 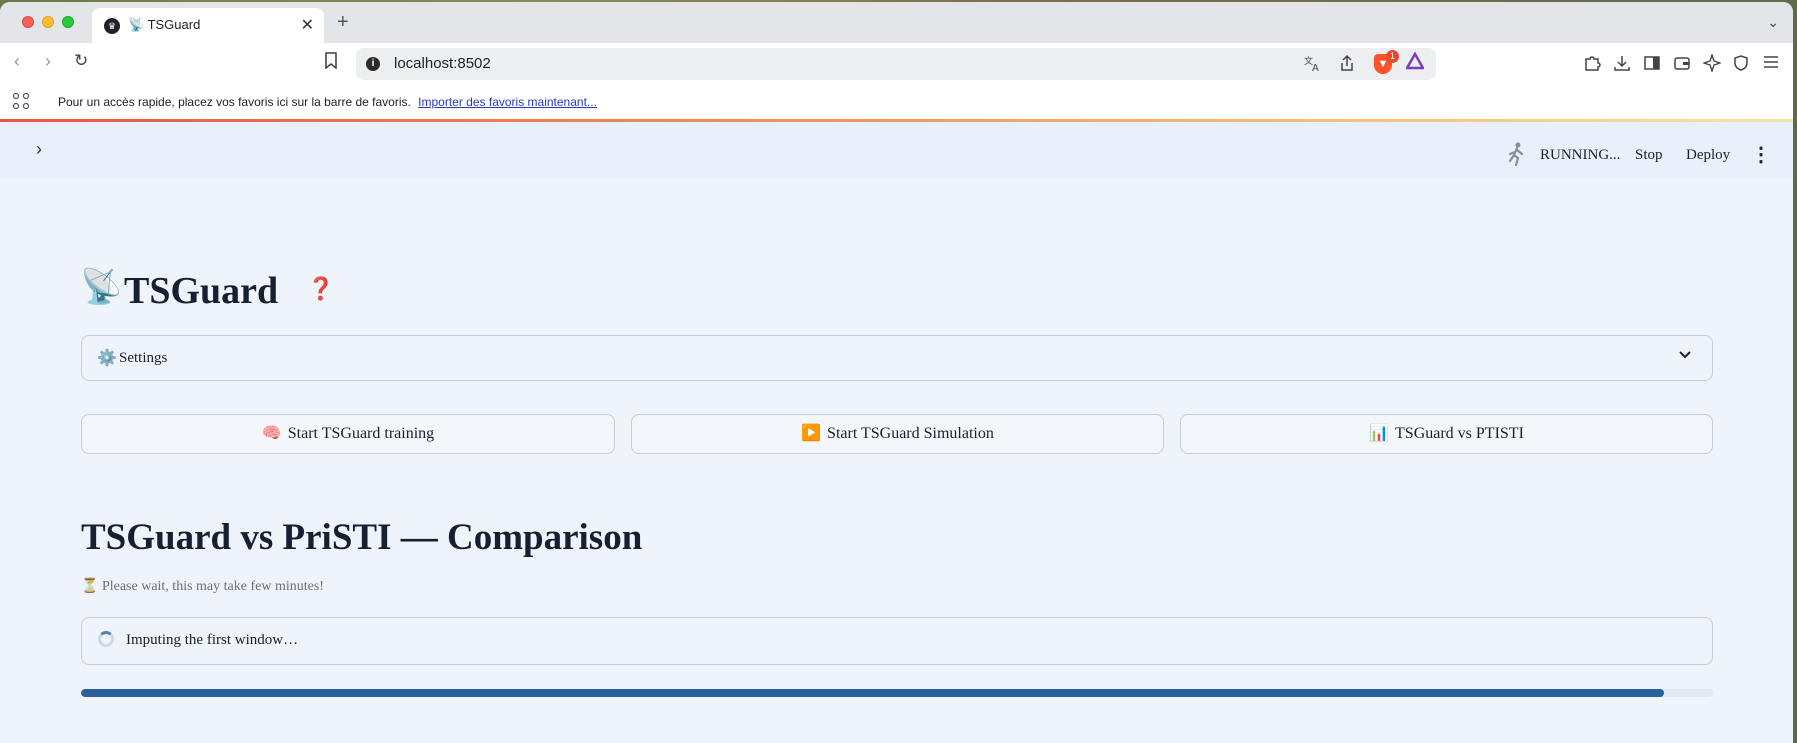 What do you see at coordinates (1379, 433) in the screenshot?
I see `bar-chart-icon: 📊` at bounding box center [1379, 433].